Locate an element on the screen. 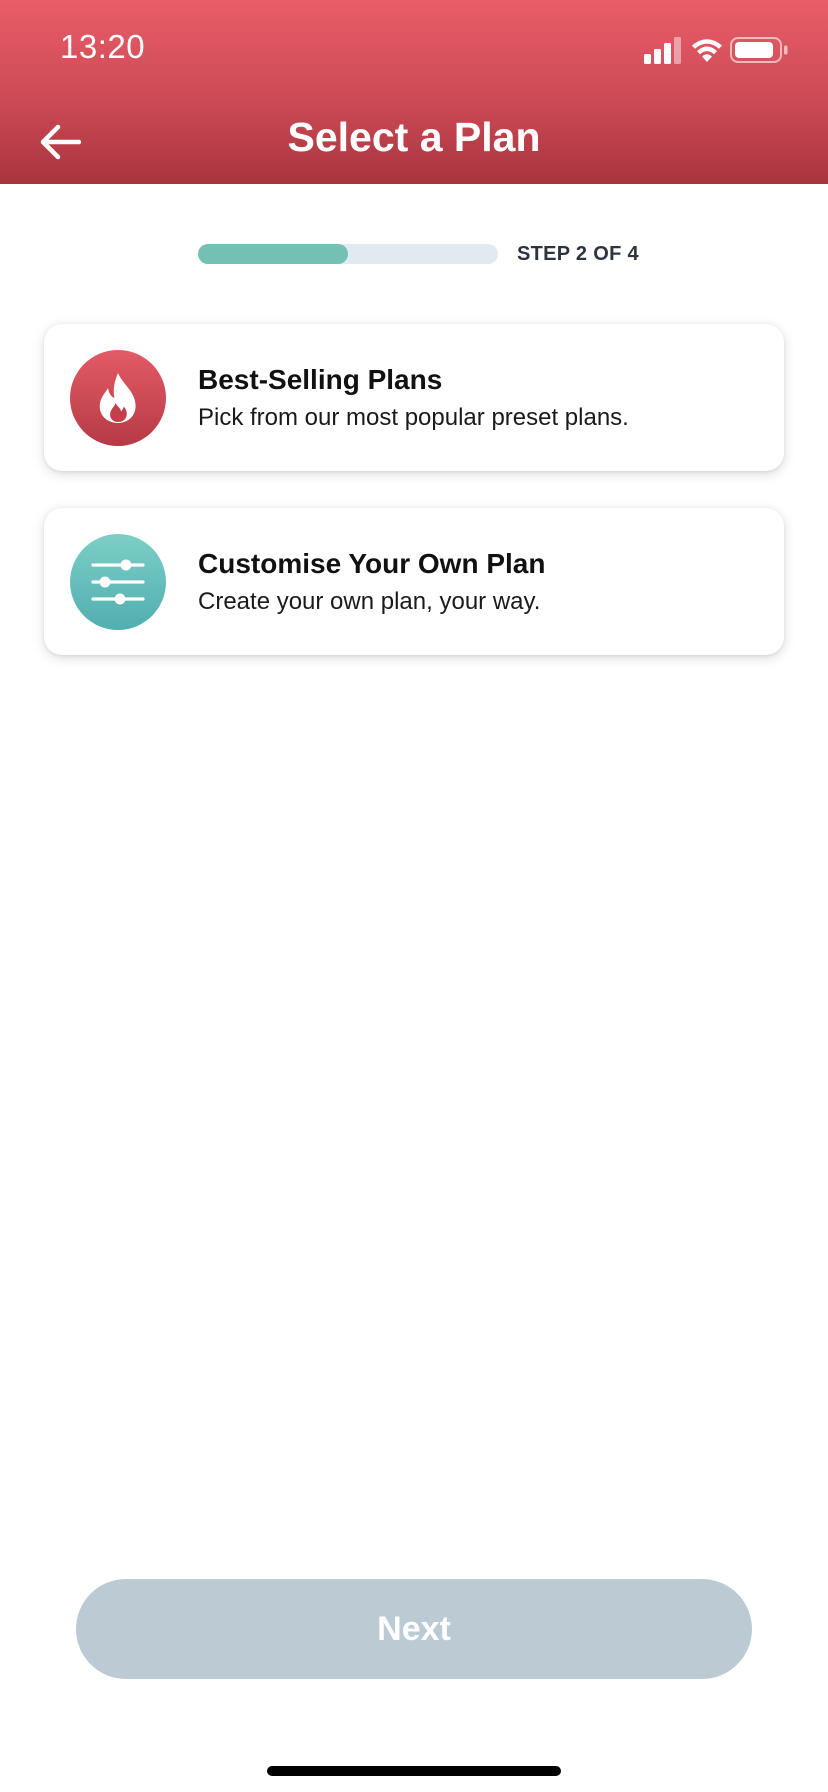 The height and width of the screenshot is (1792, 828). flame-icon is located at coordinates (118, 398).